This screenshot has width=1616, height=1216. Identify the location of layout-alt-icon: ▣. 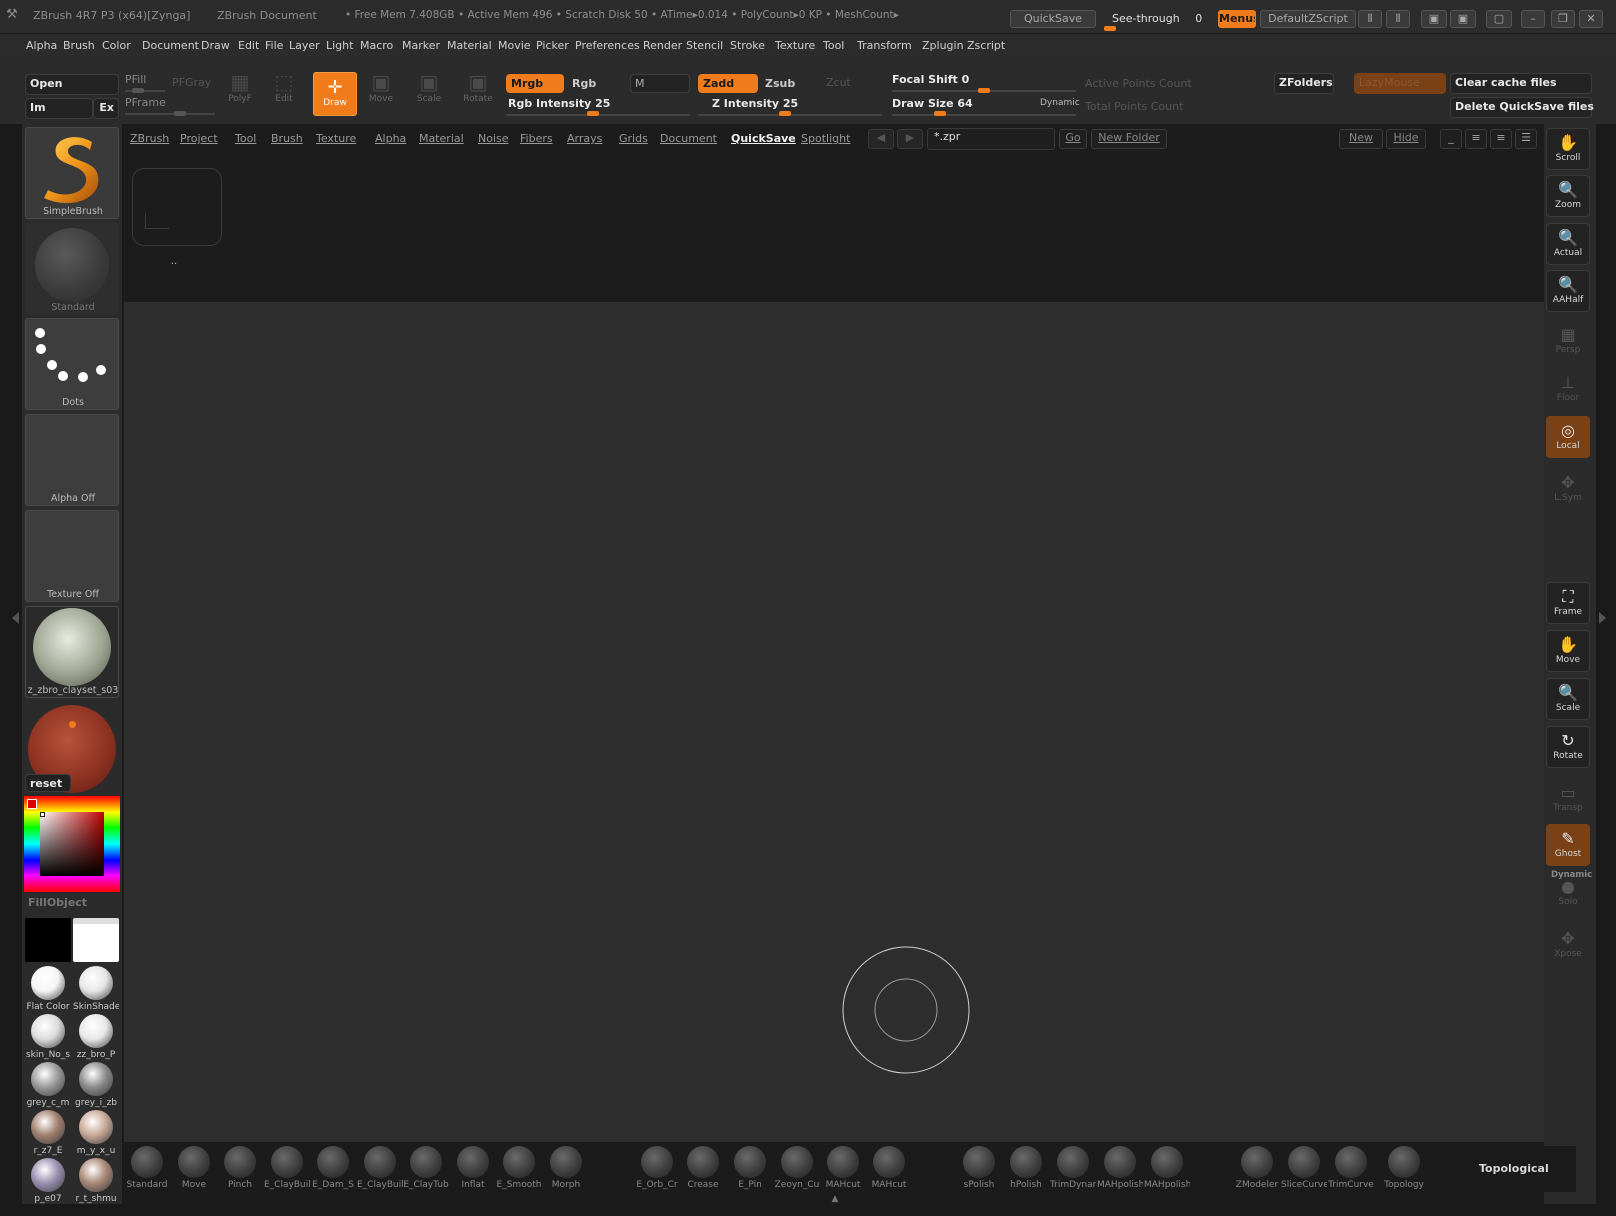
(1463, 19).